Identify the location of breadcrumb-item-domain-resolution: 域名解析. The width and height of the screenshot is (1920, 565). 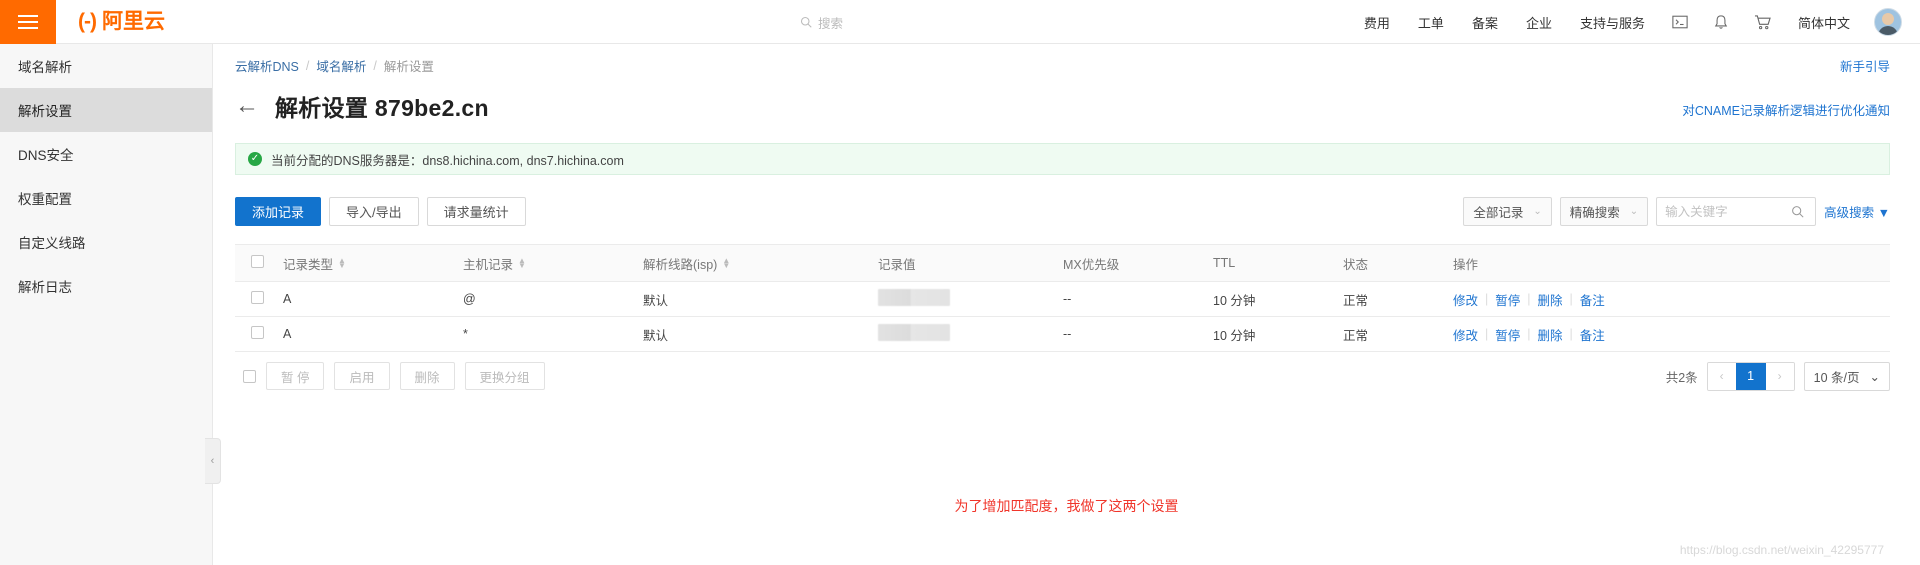
(341, 65).